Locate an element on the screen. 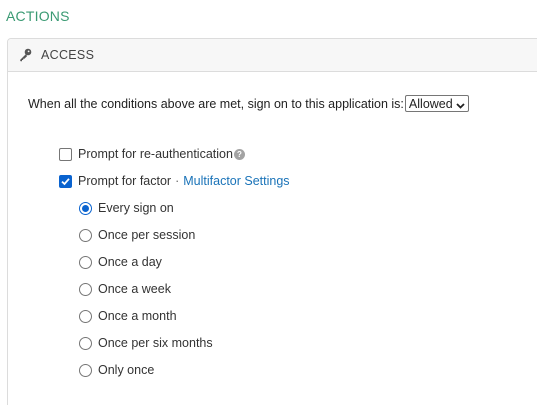  frequency-label: Once a month is located at coordinates (137, 316).